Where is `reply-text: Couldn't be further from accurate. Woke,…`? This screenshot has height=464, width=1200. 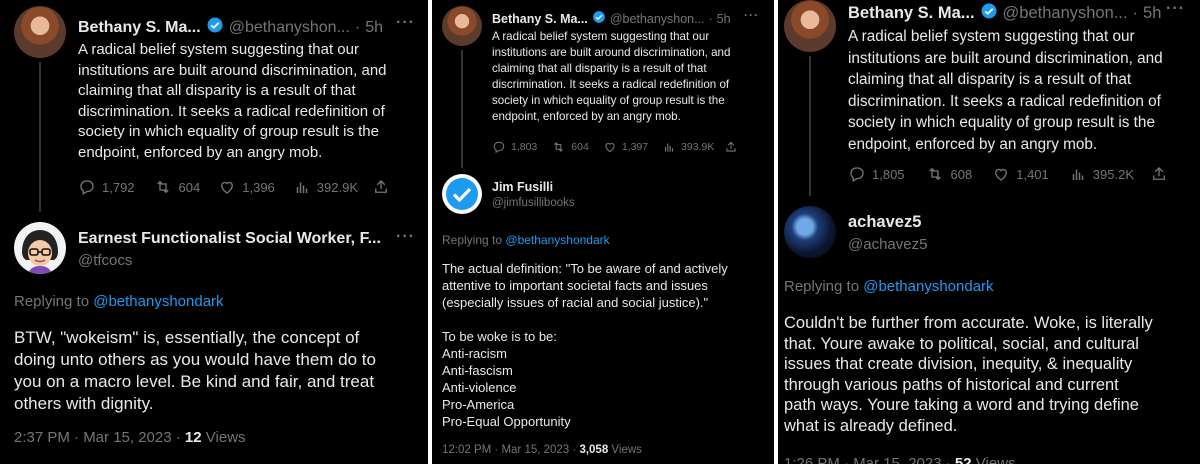
reply-text: Couldn't be further from accurate. Woke,… is located at coordinates (968, 374).